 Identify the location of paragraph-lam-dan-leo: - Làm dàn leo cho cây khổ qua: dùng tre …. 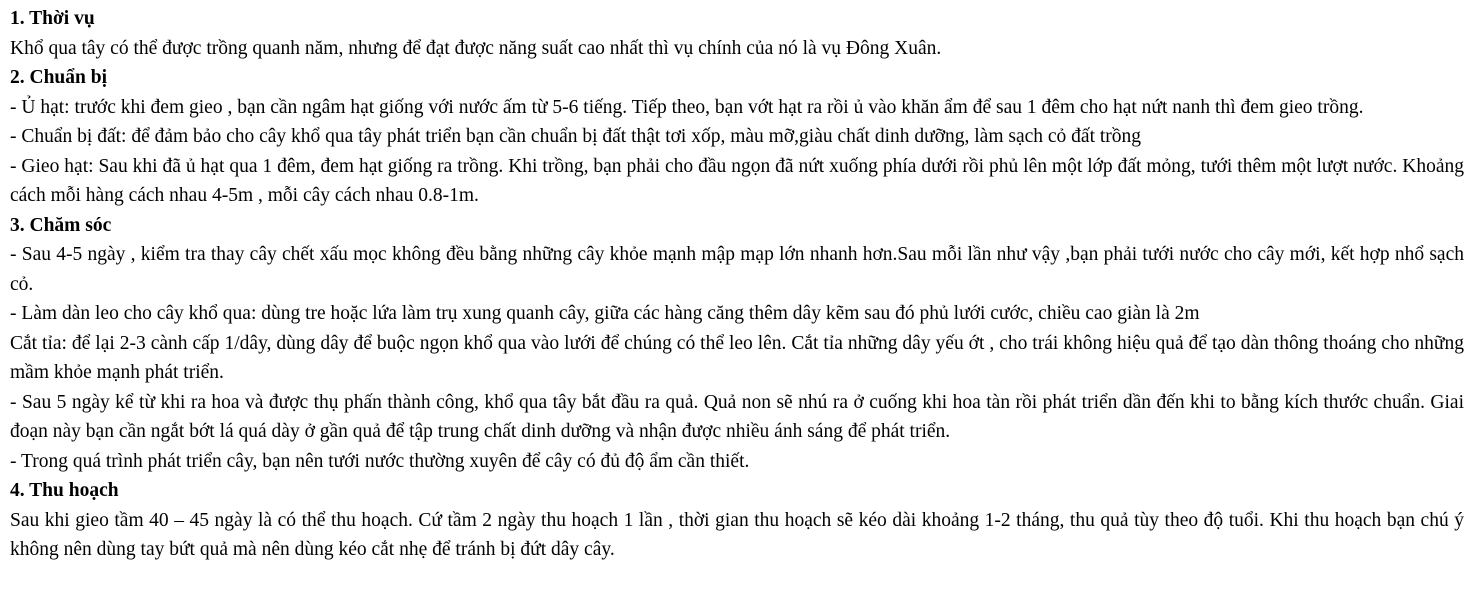
(605, 313).